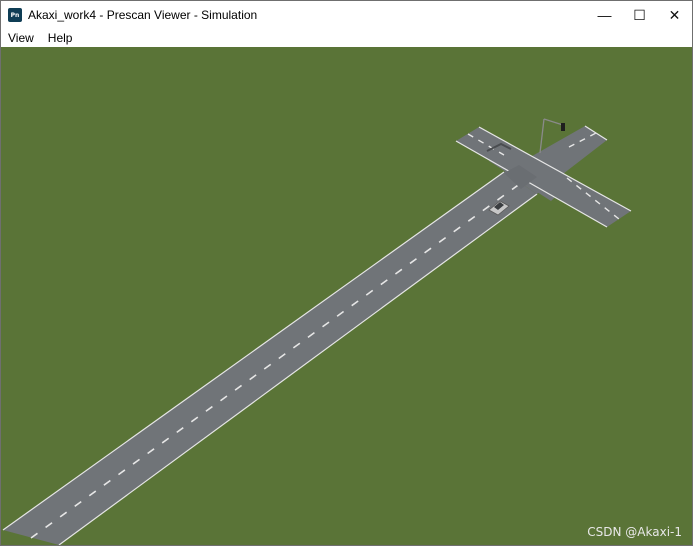 Image resolution: width=693 pixels, height=546 pixels. I want to click on menu-help: Help, so click(60, 38).